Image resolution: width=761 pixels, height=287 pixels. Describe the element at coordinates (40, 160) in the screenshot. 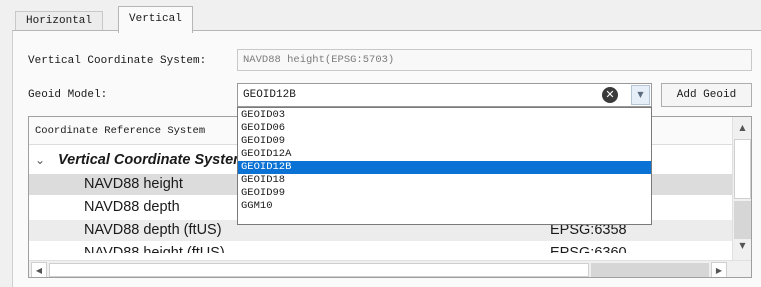

I see `chevron-down-icon: ⌄` at that location.